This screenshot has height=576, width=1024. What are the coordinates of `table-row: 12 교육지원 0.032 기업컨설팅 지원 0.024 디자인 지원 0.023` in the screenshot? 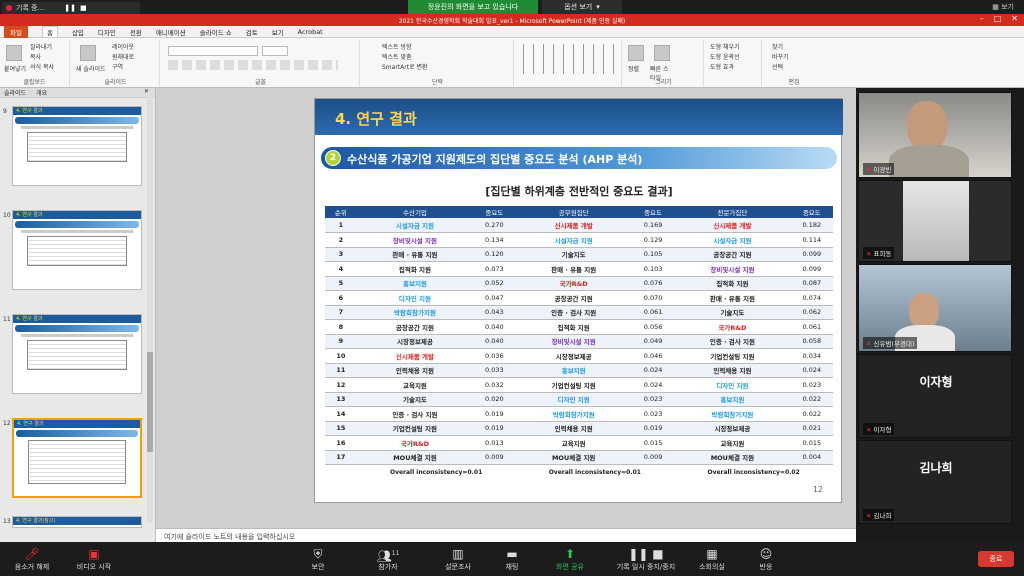 It's located at (579, 385).